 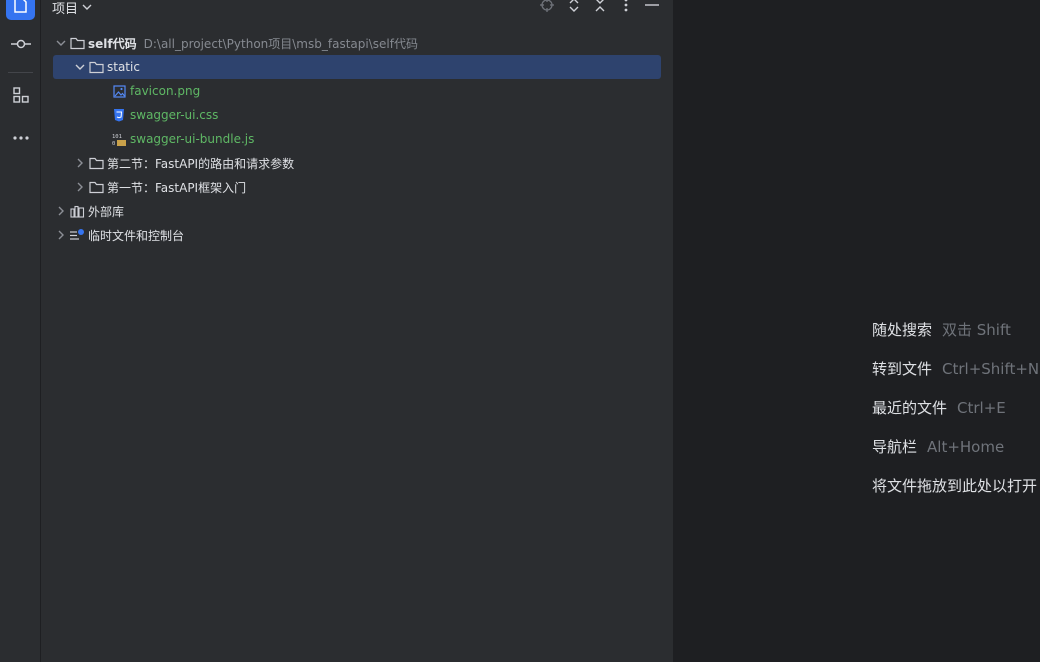 What do you see at coordinates (106, 211) in the screenshot?
I see `tree-item-label: 外部库` at bounding box center [106, 211].